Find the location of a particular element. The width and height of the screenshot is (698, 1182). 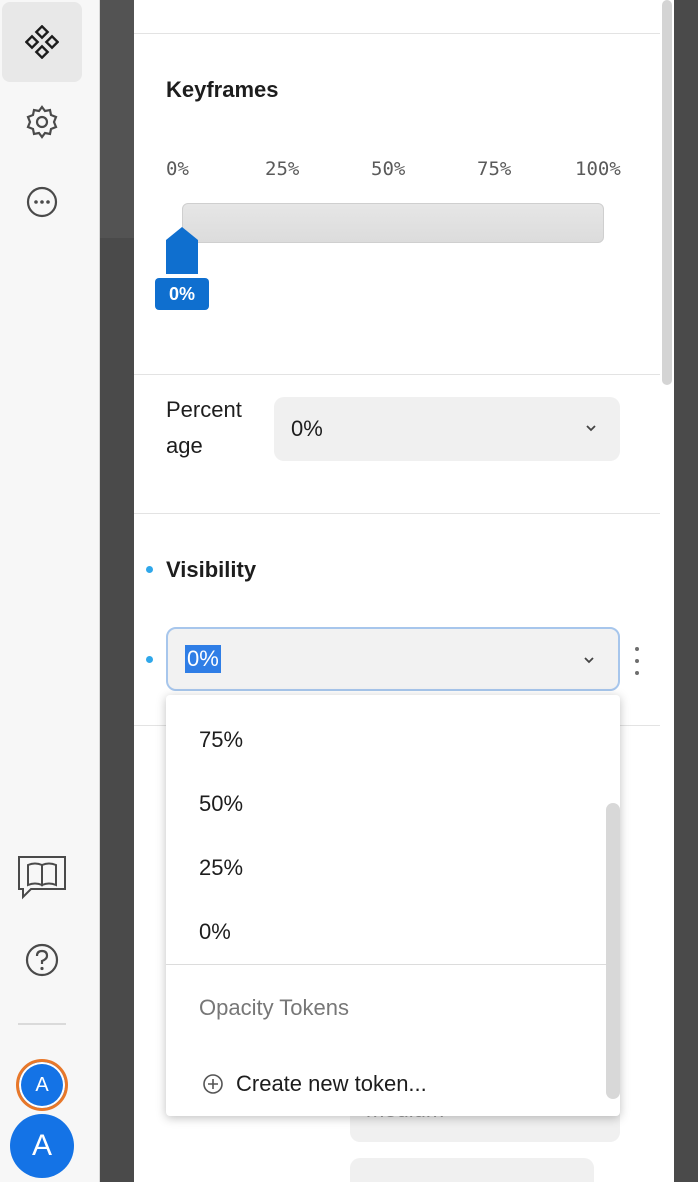

help-button is located at coordinates (42, 960).